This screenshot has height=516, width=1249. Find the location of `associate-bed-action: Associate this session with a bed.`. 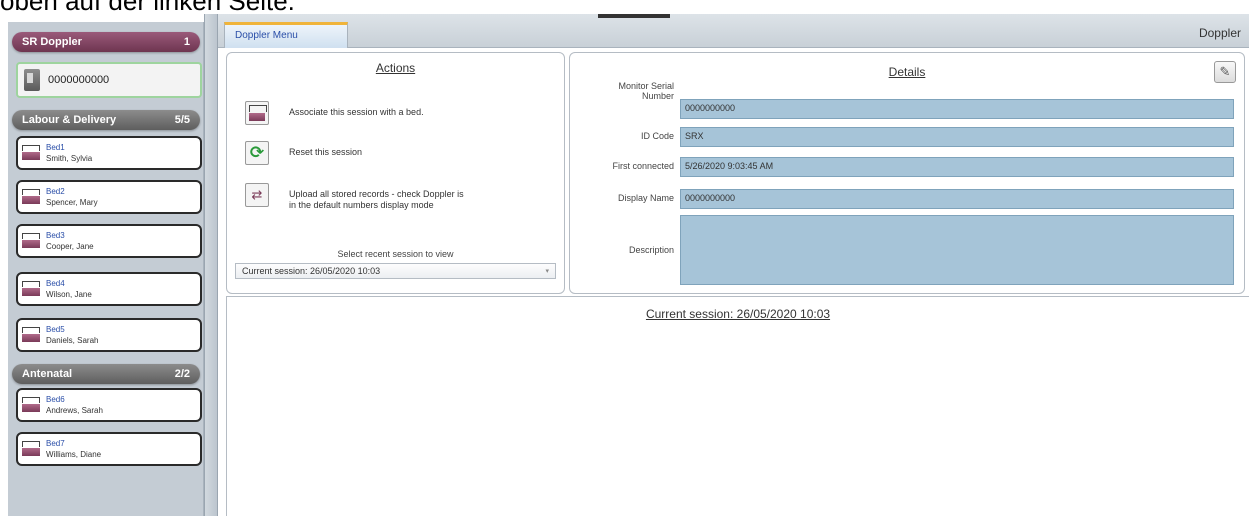

associate-bed-action: Associate this session with a bed. is located at coordinates (334, 113).